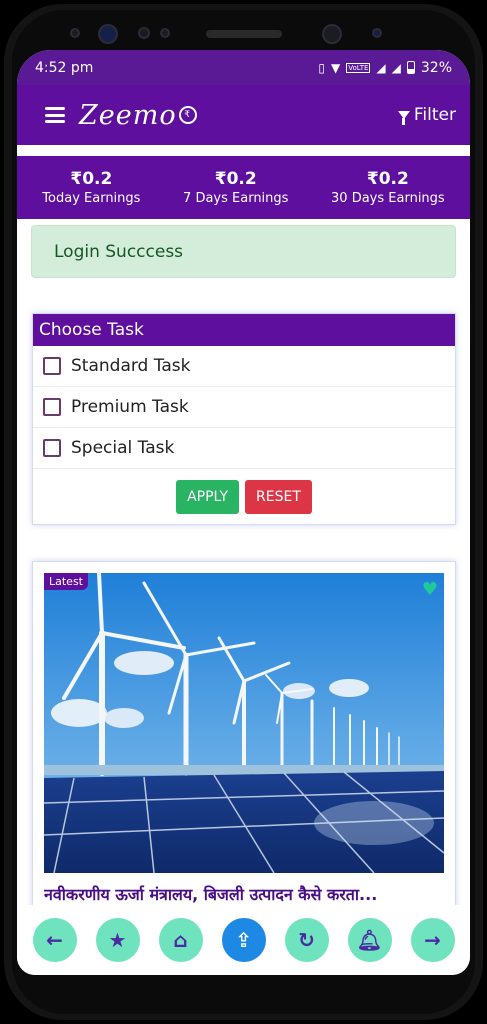 The width and height of the screenshot is (487, 1024). What do you see at coordinates (336, 67) in the screenshot?
I see `wifi-icon: ▼` at bounding box center [336, 67].